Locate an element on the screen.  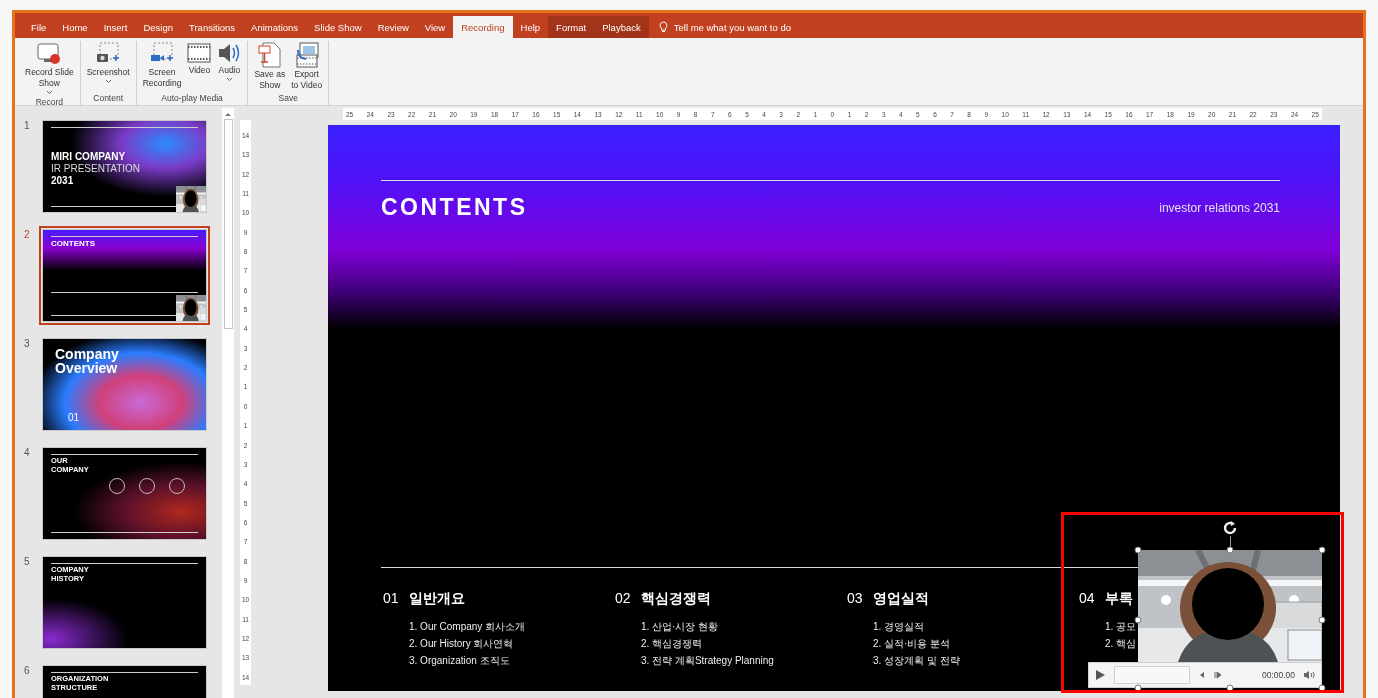
step-back-icon is located at coordinates (1202, 675).